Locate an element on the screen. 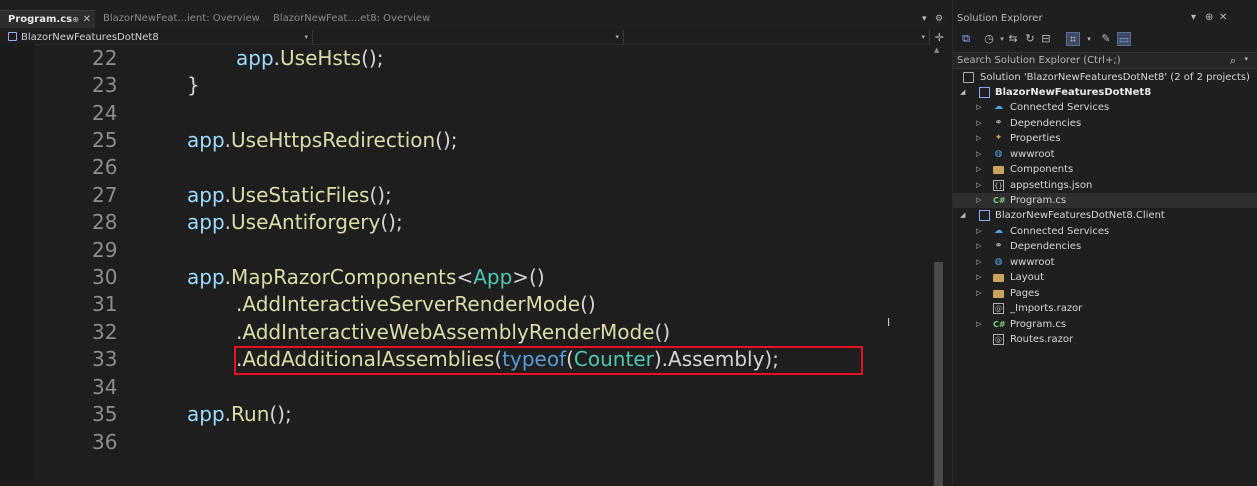 The width and height of the screenshot is (1257, 486). code-line-25: app.UseHttpsRedirection(); is located at coordinates (322, 140).